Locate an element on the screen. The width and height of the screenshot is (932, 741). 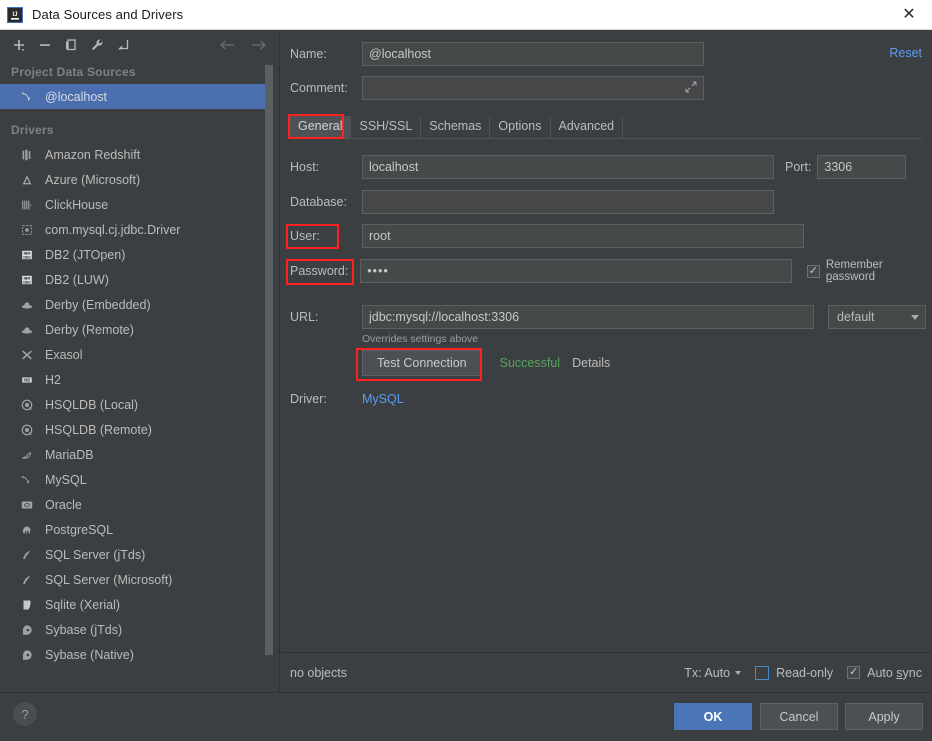
driver-list-item: Derby (Remote) is located at coordinates (139, 329).